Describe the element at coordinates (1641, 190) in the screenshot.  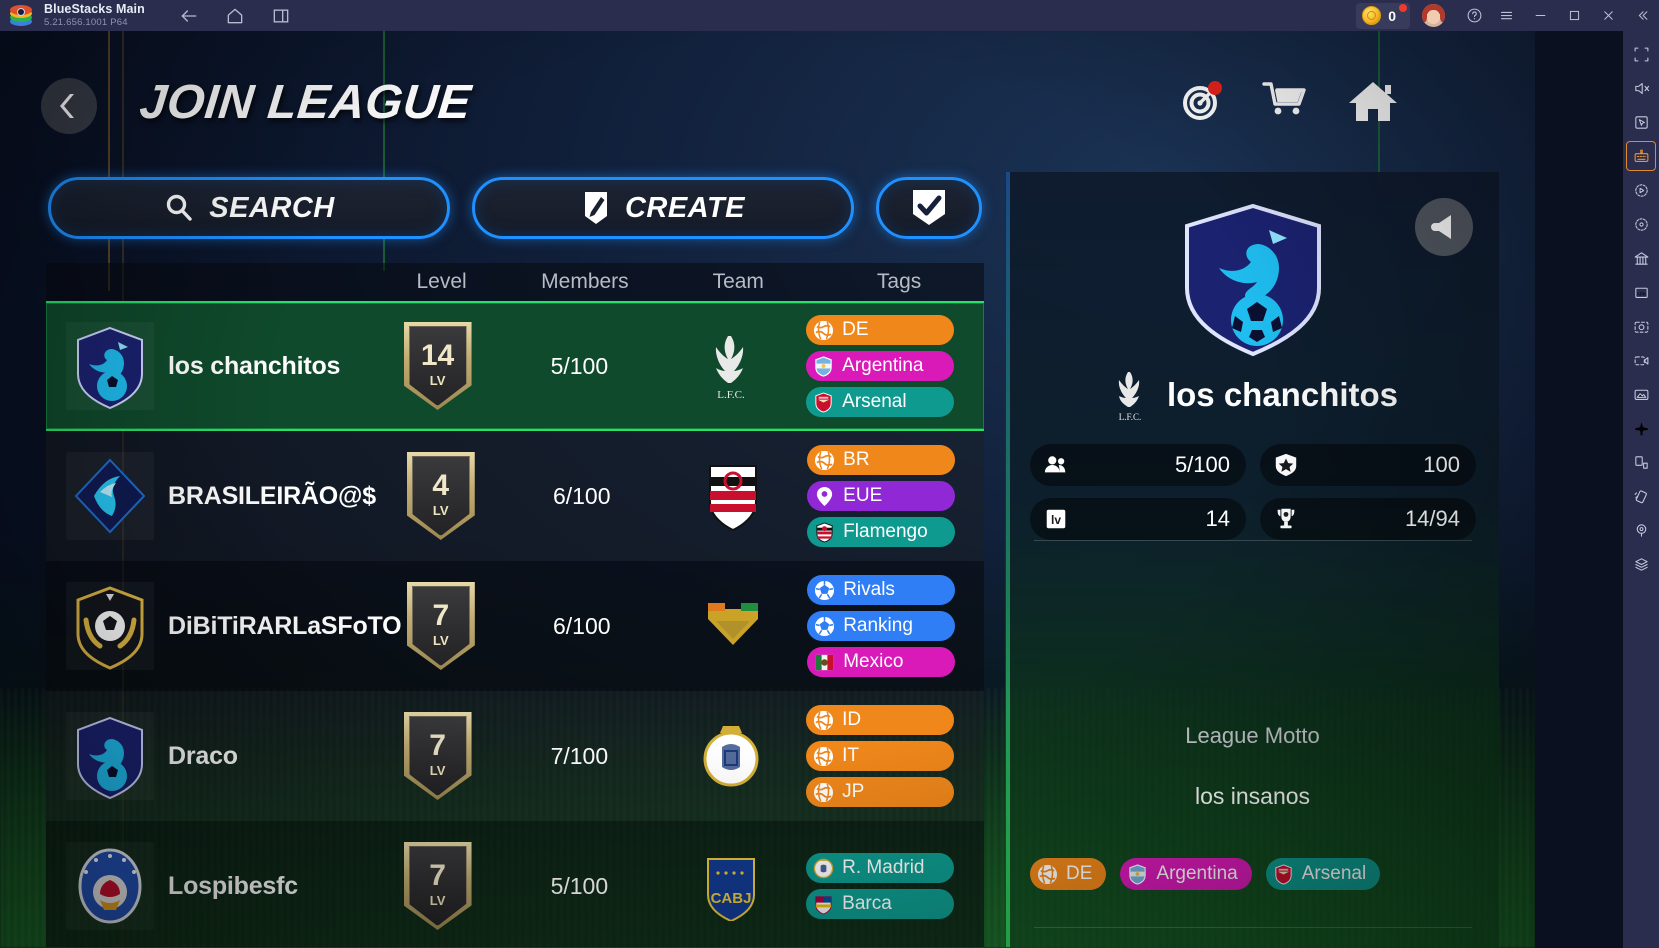
I see `sidebar-macro-play` at that location.